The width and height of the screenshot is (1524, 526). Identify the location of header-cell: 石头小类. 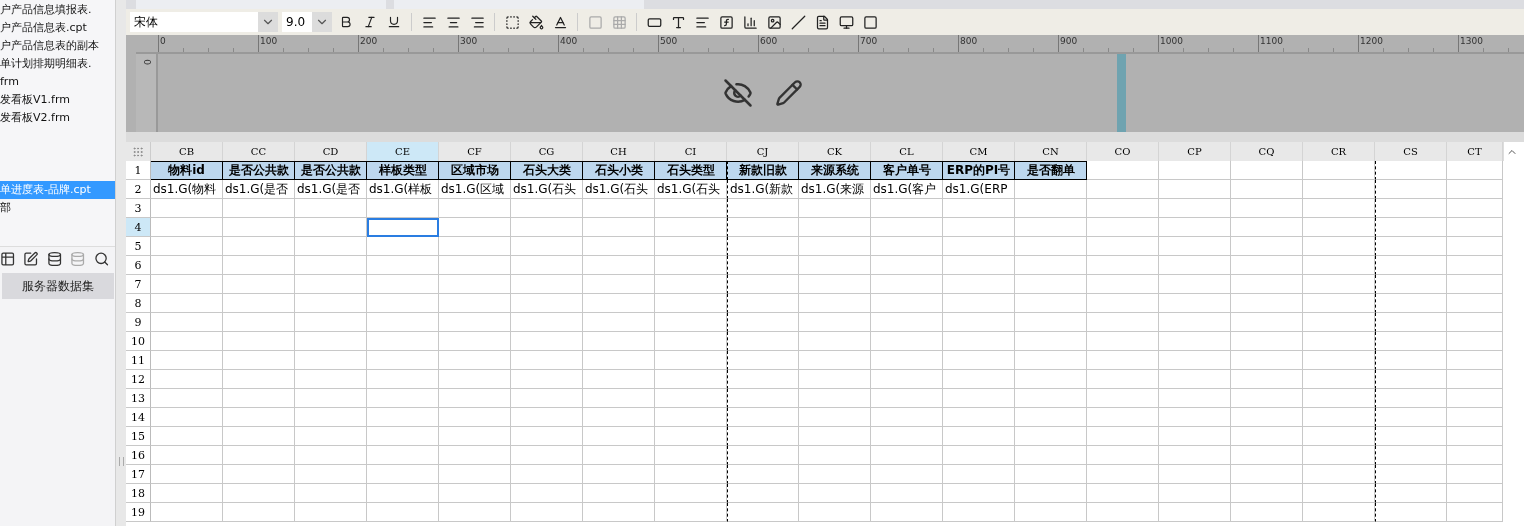
(619, 170).